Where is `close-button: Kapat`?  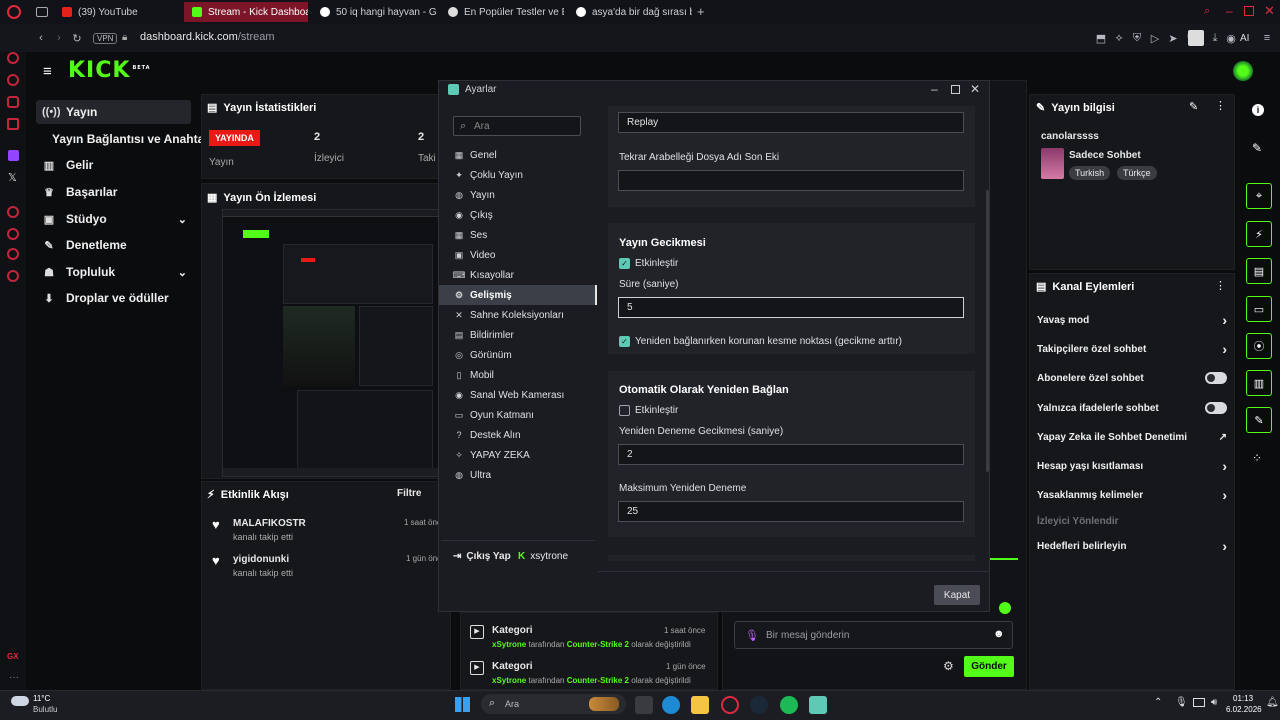
close-button: Kapat is located at coordinates (957, 595).